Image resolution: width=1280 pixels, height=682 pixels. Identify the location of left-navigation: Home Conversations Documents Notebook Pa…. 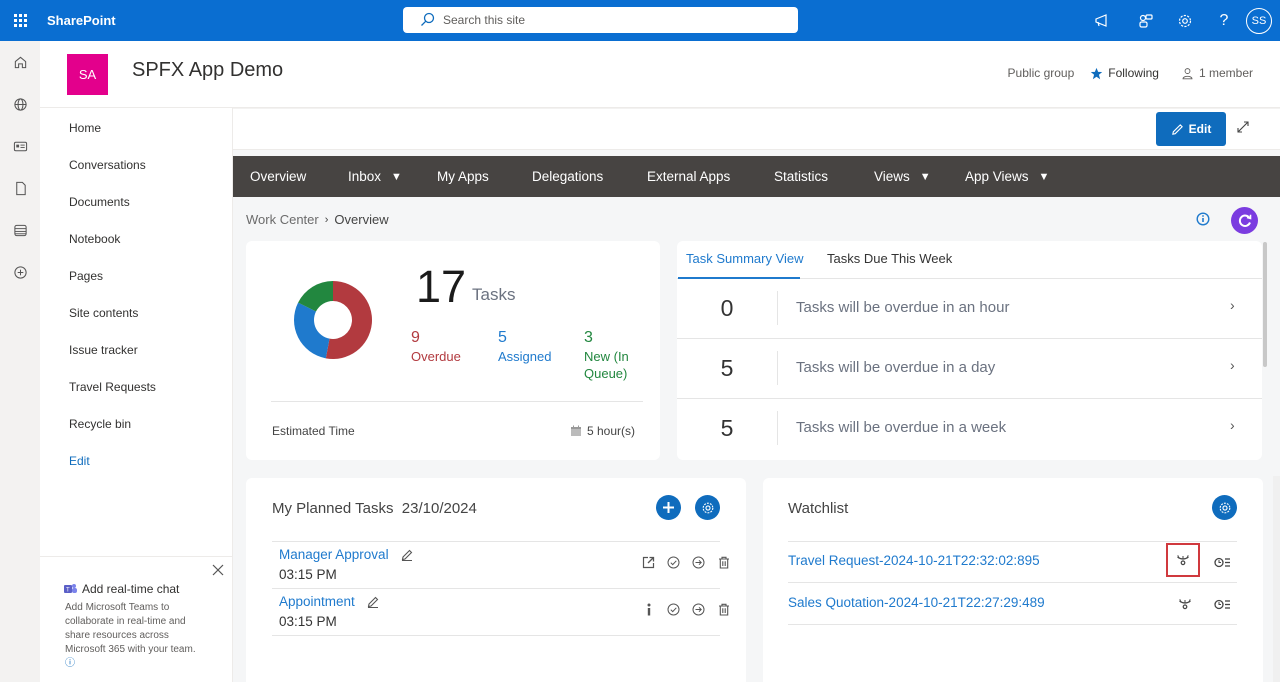
(136, 395).